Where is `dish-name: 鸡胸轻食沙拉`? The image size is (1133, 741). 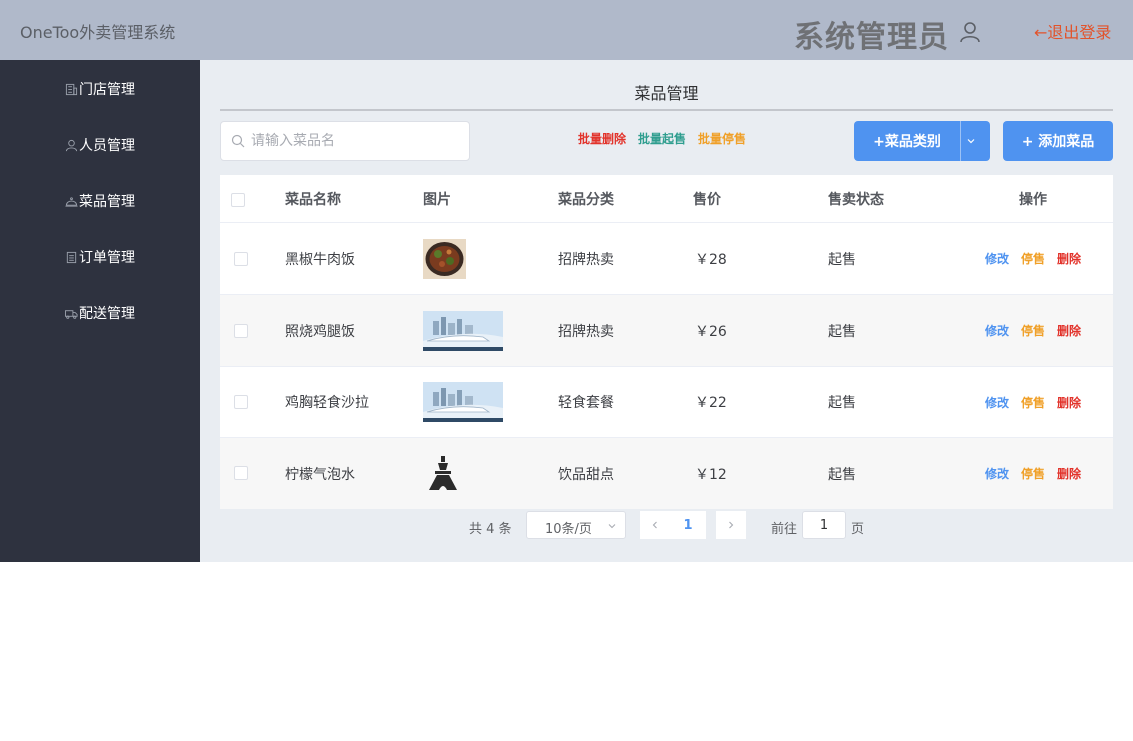 dish-name: 鸡胸轻食沙拉 is located at coordinates (327, 403).